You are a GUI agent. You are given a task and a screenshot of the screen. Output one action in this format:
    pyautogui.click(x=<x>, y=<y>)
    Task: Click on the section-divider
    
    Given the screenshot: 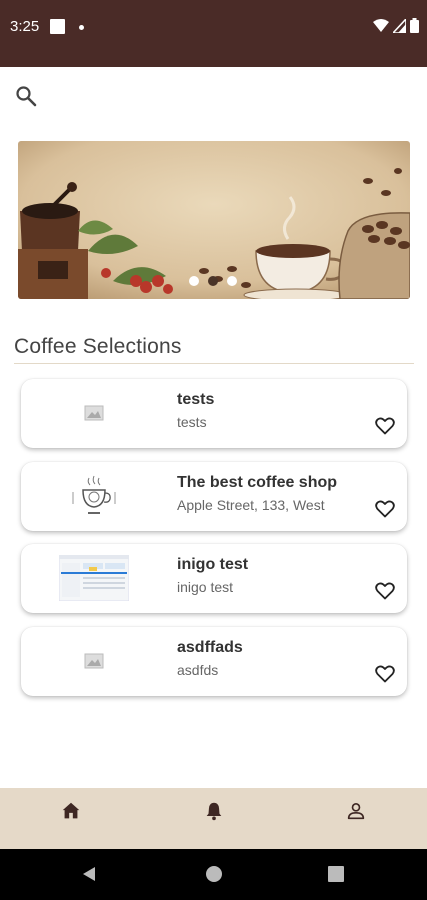 What is the action you would take?
    pyautogui.click(x=214, y=363)
    